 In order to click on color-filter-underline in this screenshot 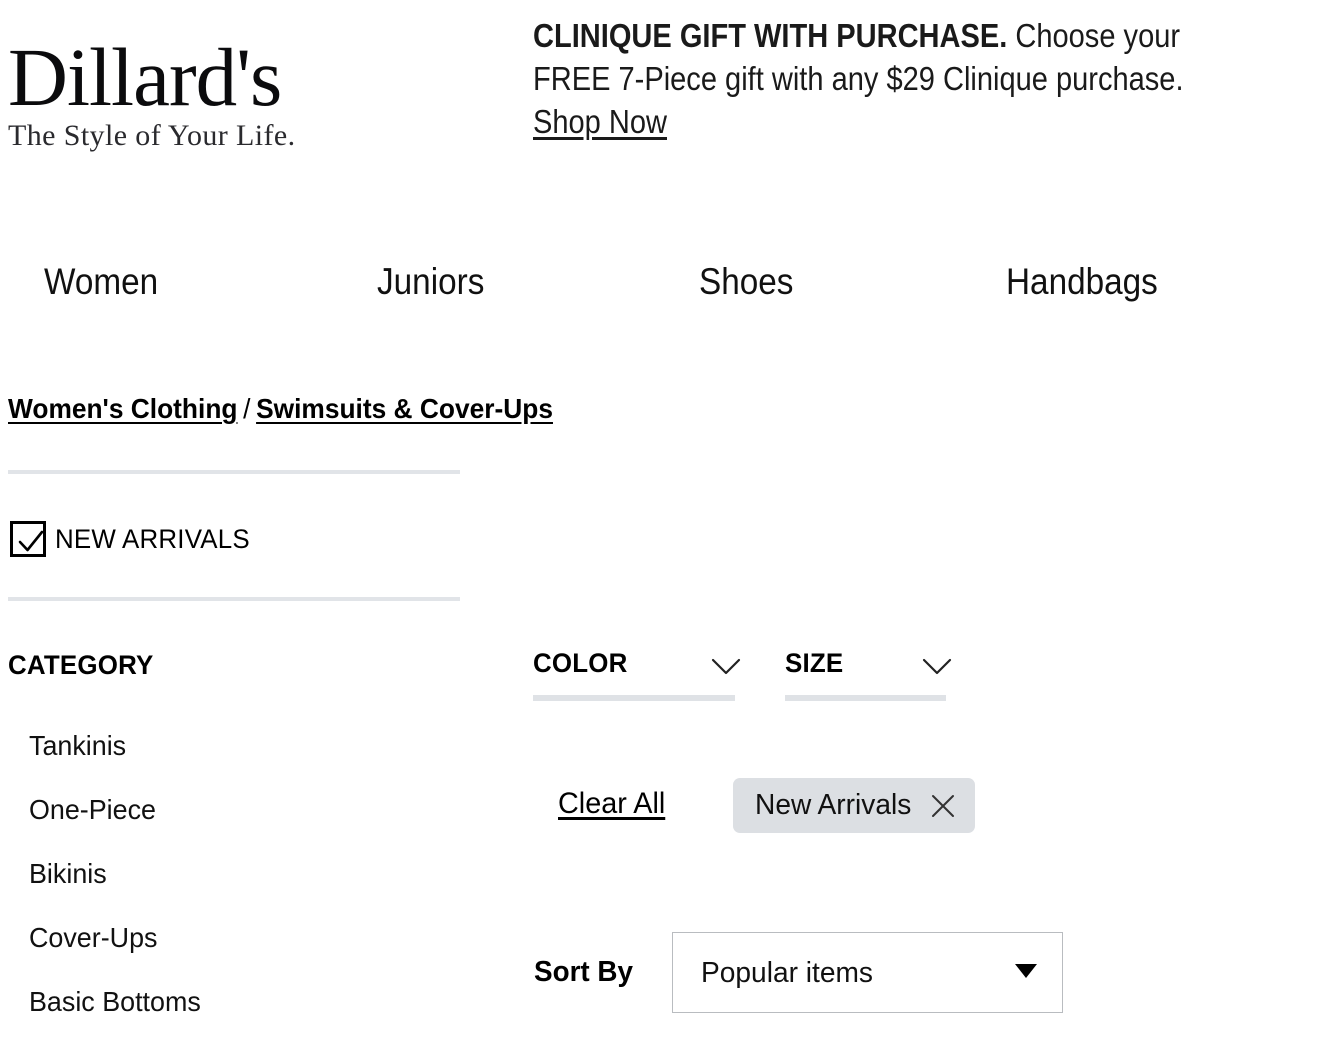, I will do `click(634, 698)`.